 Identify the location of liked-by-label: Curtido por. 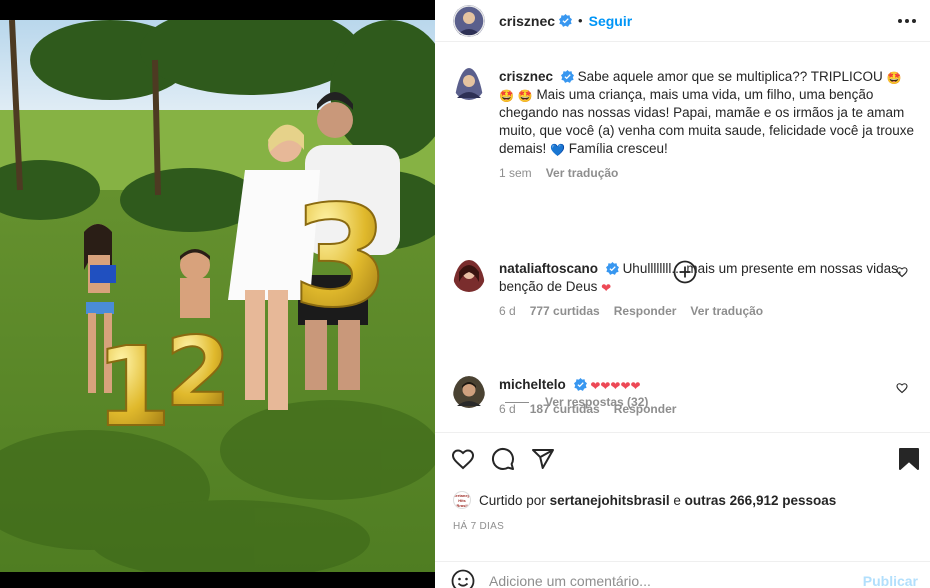
(512, 500).